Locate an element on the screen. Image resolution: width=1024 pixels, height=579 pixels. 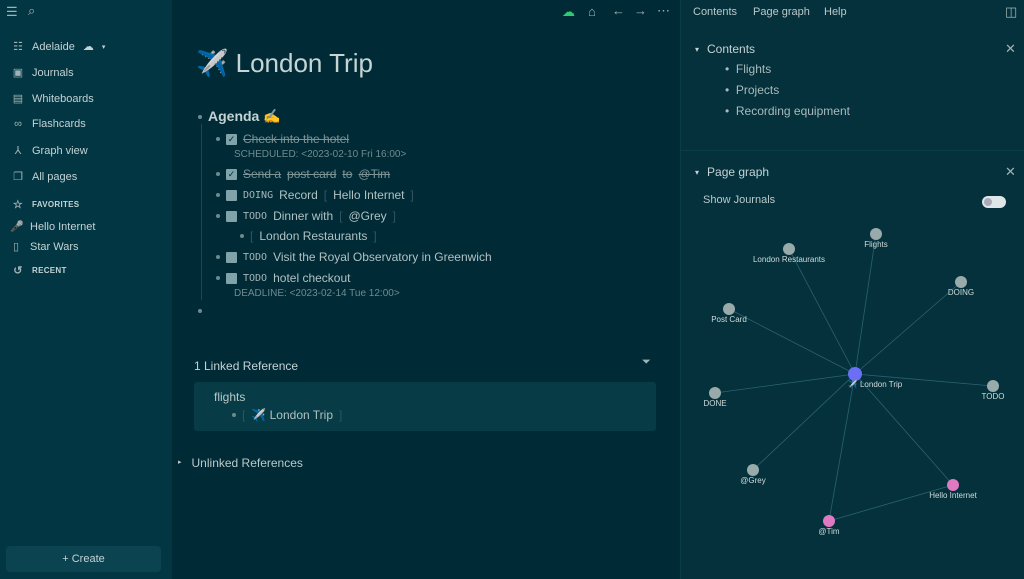
graph-node-label: @Tim is located at coordinates (828, 531).